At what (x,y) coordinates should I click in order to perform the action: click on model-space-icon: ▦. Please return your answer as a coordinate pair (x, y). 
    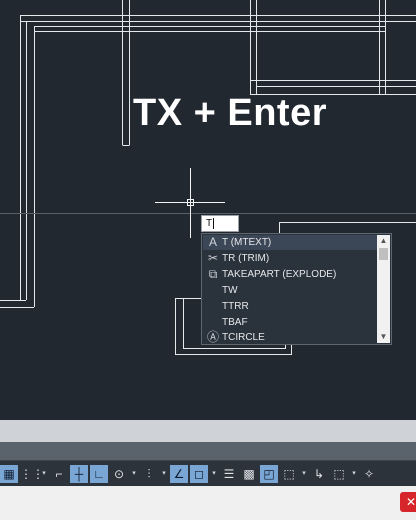
    Looking at the image, I should click on (9, 474).